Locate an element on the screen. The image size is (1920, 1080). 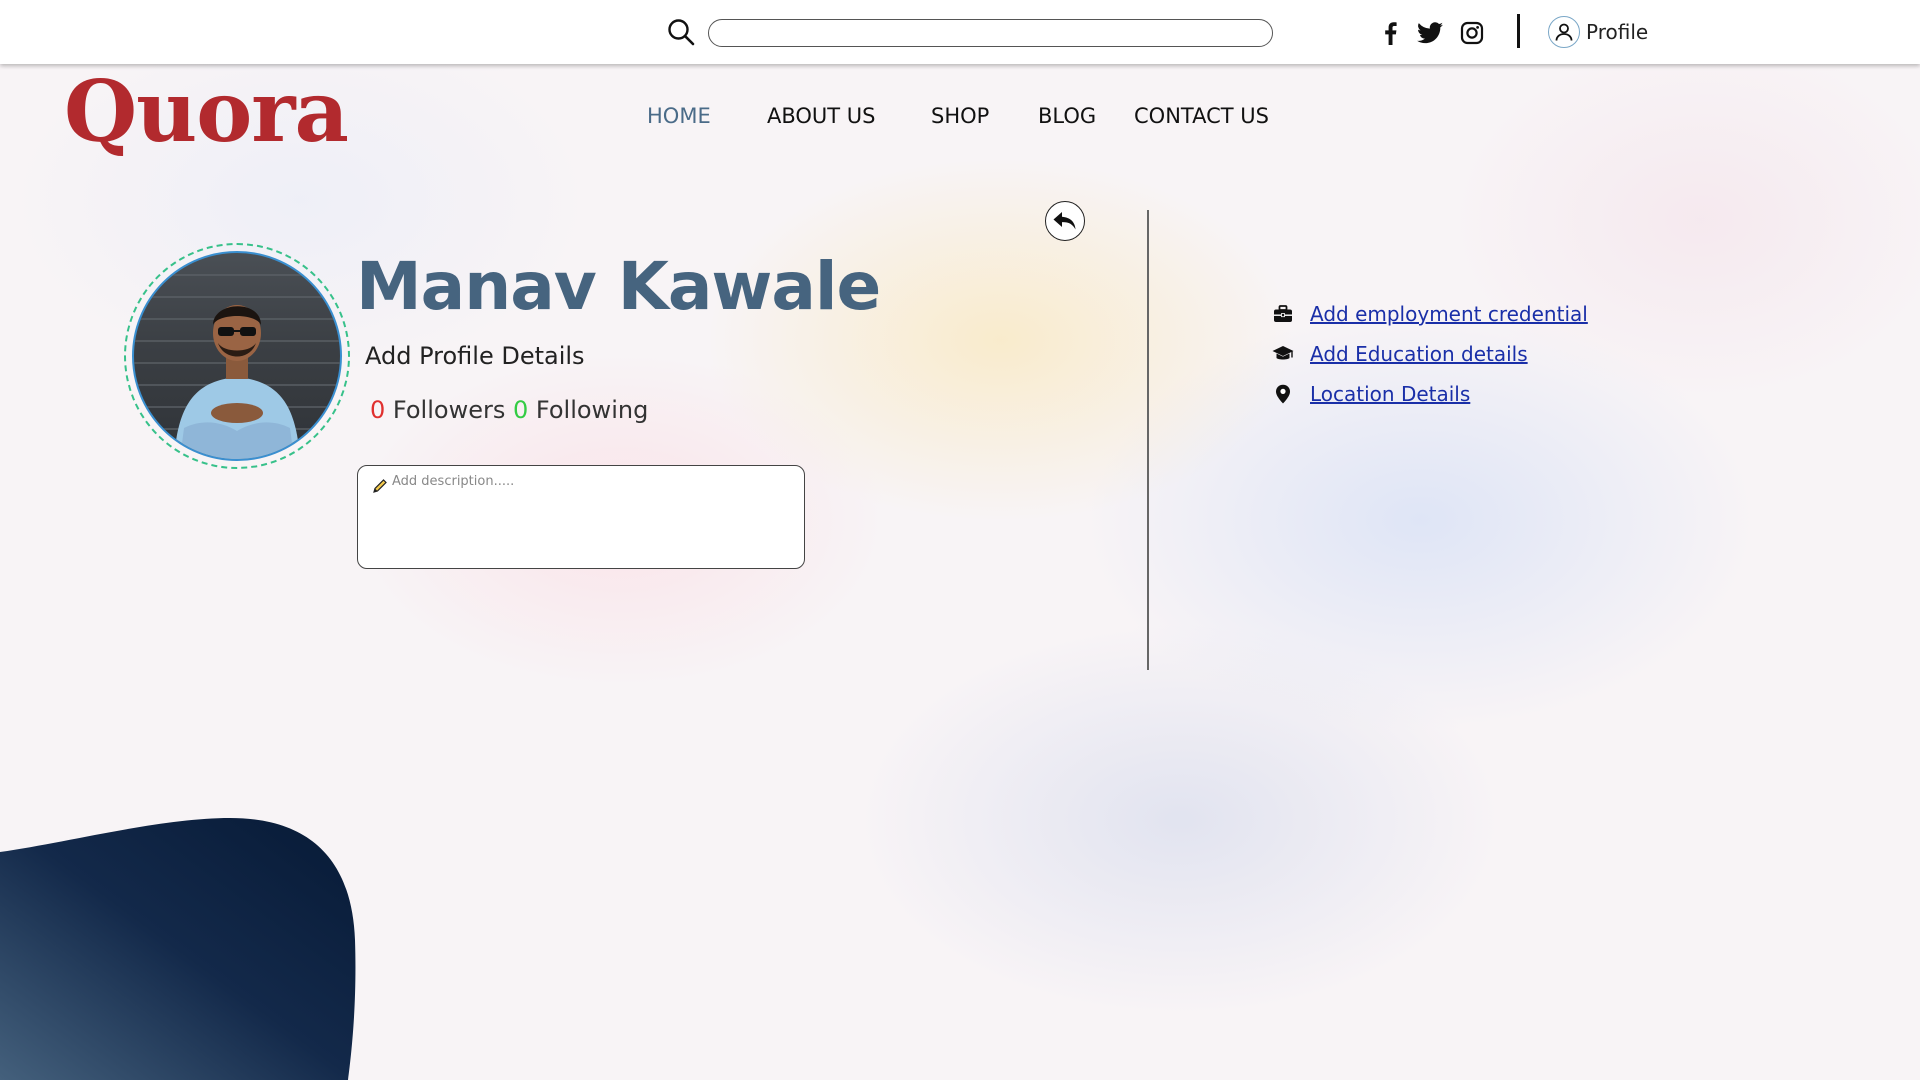
education-details-row: Add Education details is located at coordinates (1400, 354).